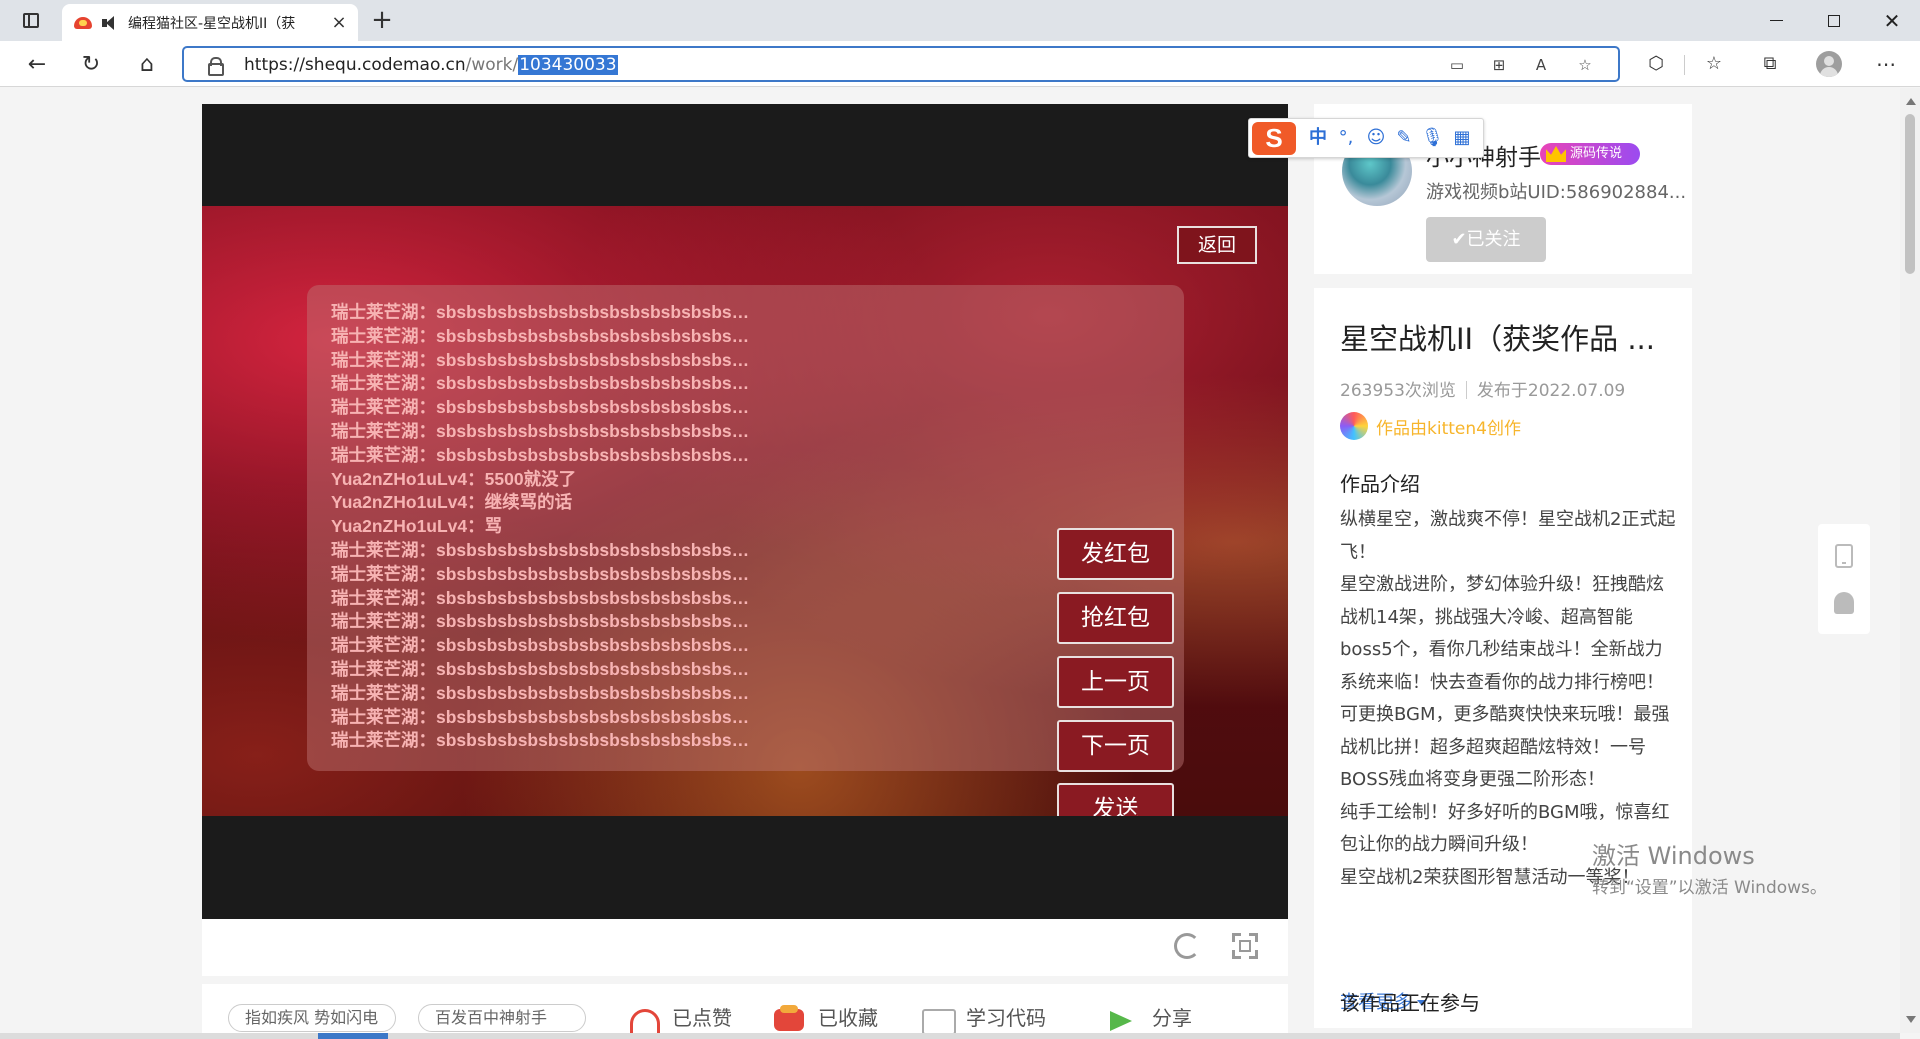 The width and height of the screenshot is (1920, 1039). I want to click on work-tag: 百发百中神射手, so click(502, 1018).